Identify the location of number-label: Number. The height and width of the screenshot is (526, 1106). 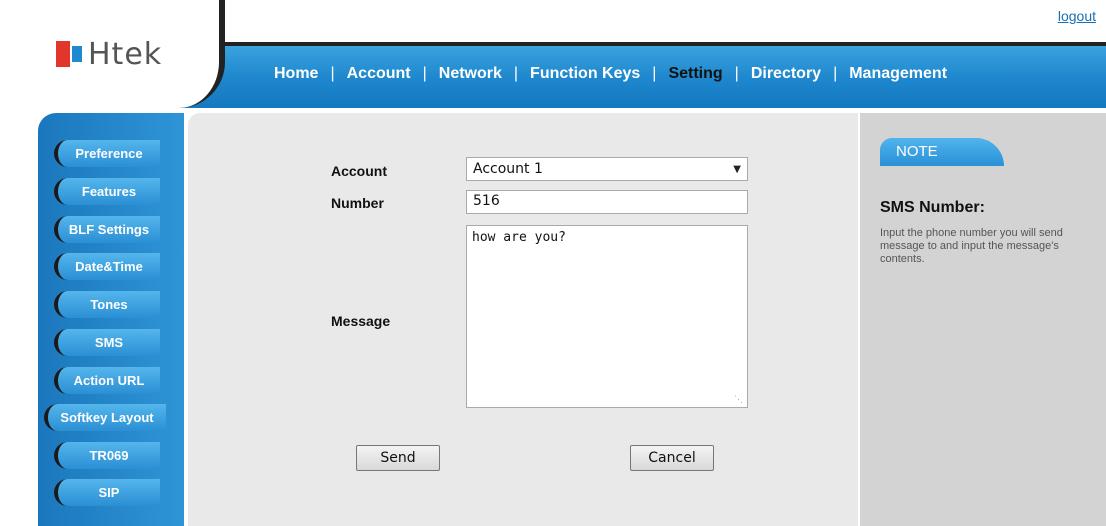
(357, 203).